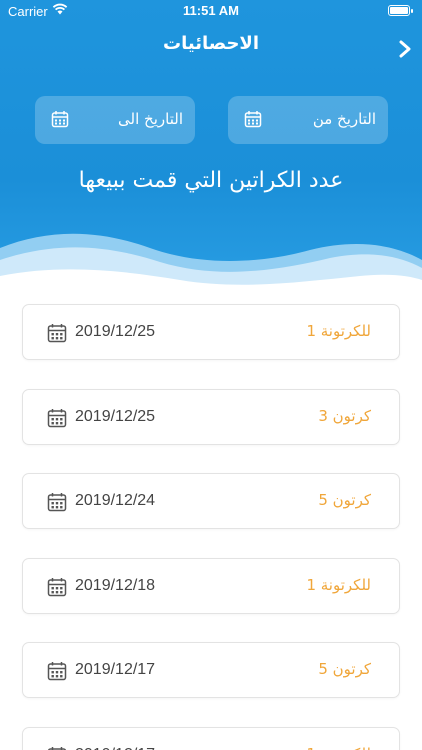  Describe the element at coordinates (211, 43) in the screenshot. I see `page-title: الاحصائيات` at that location.